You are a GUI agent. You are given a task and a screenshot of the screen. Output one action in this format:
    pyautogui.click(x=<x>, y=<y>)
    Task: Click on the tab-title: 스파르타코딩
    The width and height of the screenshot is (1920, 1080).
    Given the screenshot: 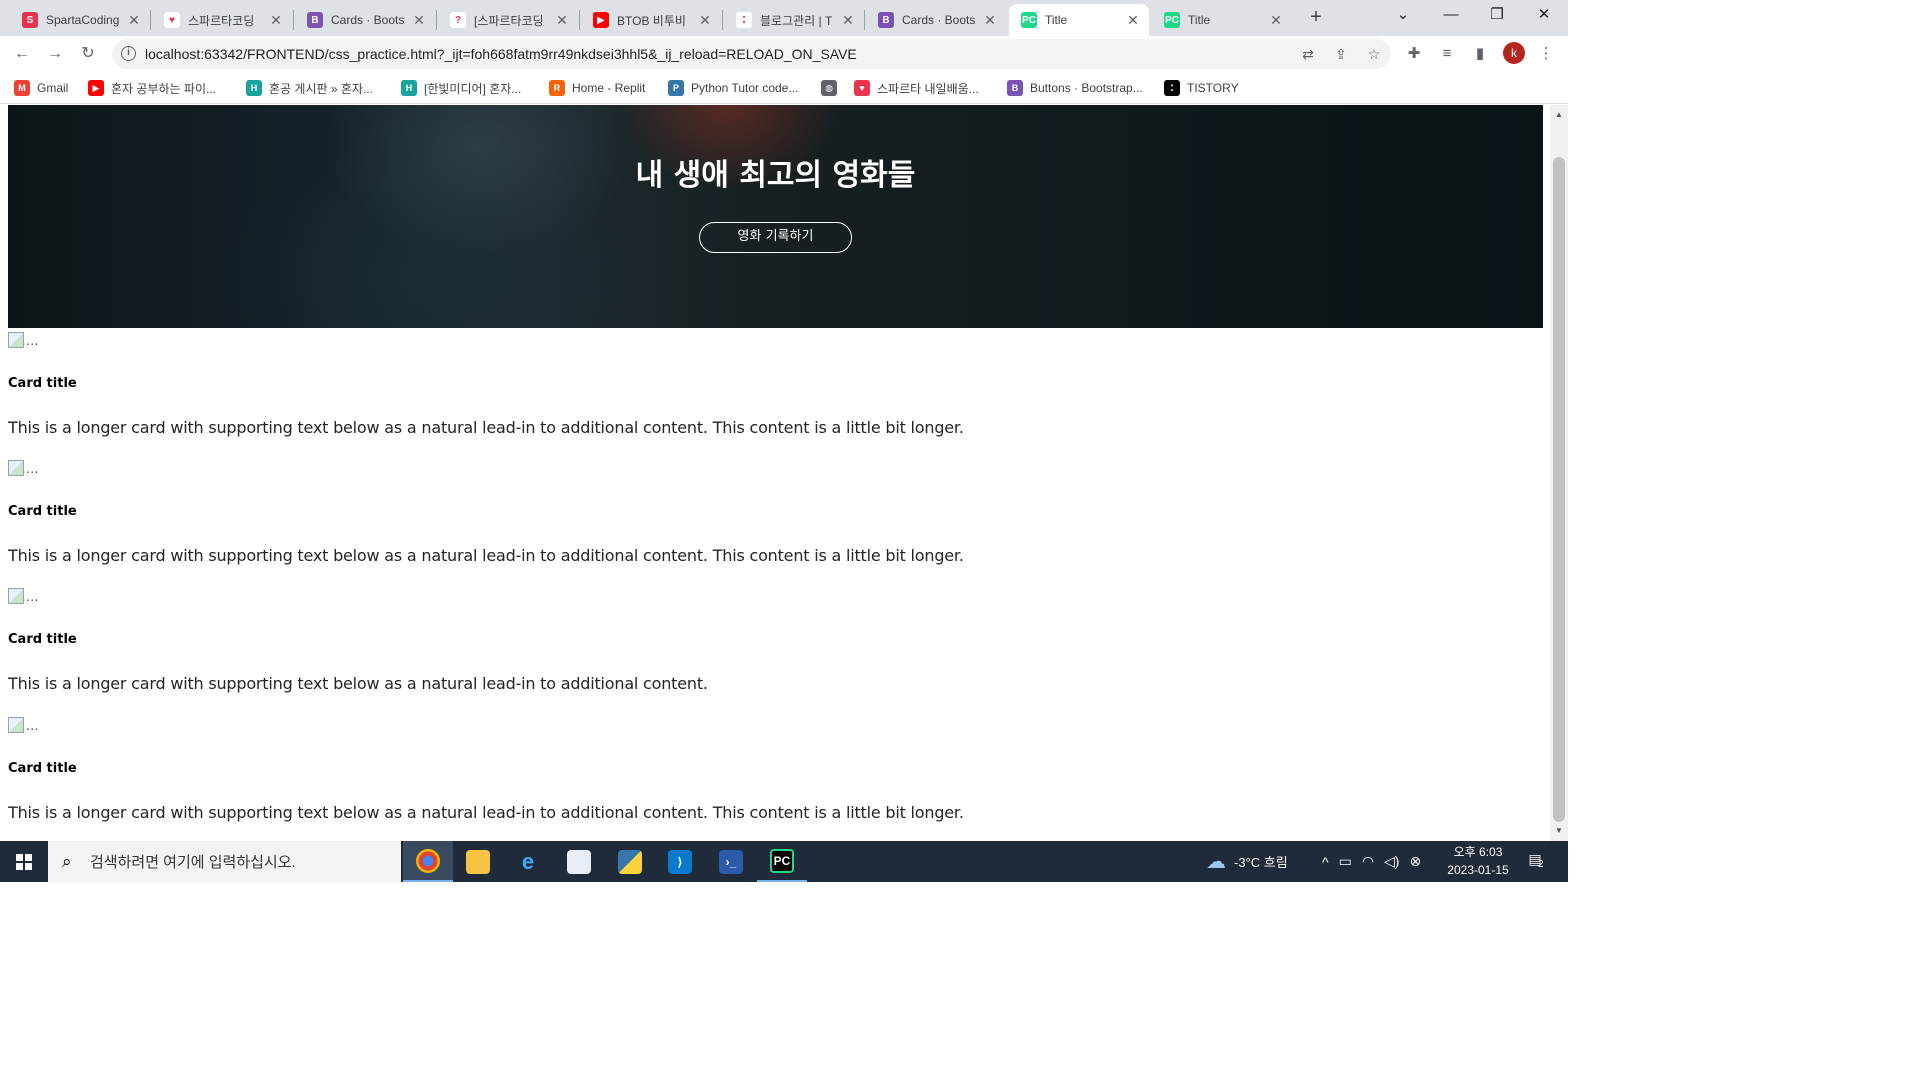 What is the action you would take?
    pyautogui.click(x=221, y=20)
    